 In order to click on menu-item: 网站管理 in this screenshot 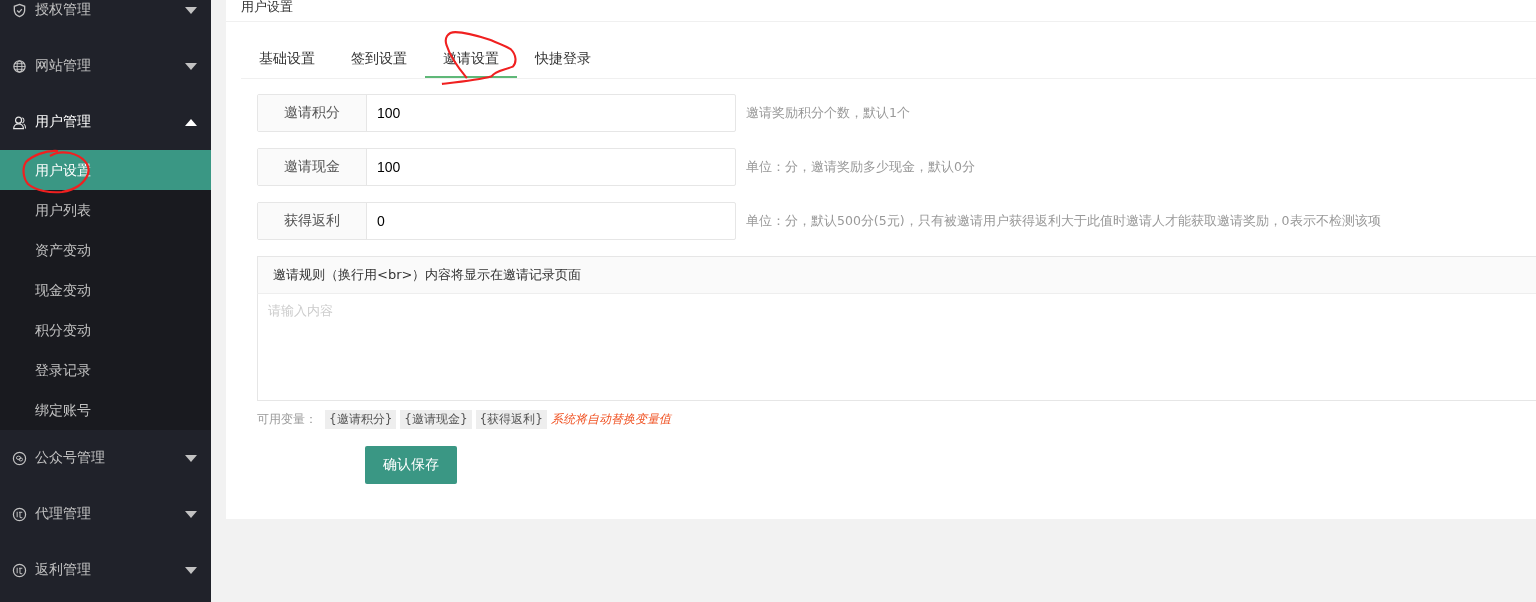, I will do `click(105, 66)`.